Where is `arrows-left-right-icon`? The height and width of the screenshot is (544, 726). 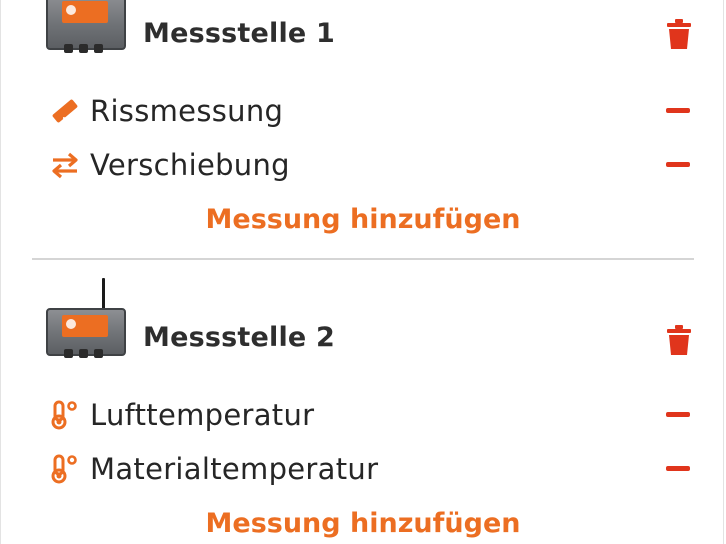
arrows-left-right-icon is located at coordinates (65, 165).